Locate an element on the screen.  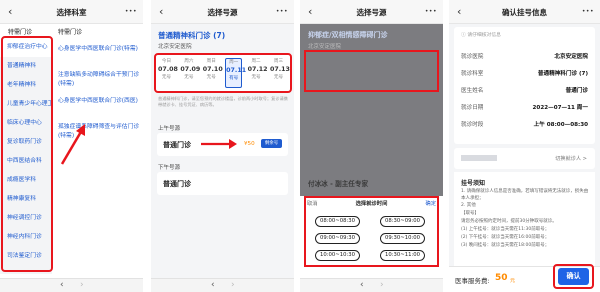
sub-group-label: 特需门诊 is located at coordinates (70, 32).